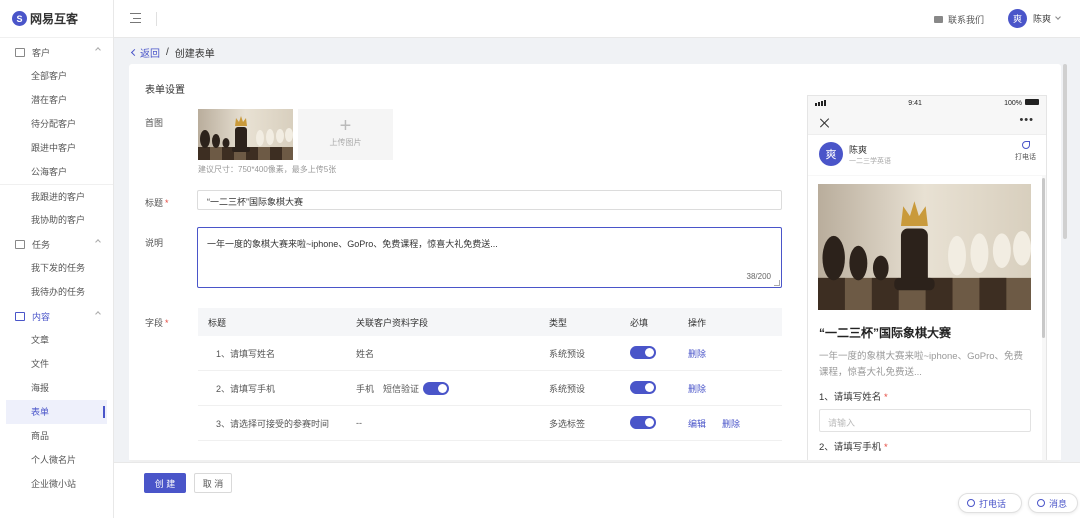  What do you see at coordinates (365, 388) in the screenshot?
I see `linked-field: 手机` at bounding box center [365, 388].